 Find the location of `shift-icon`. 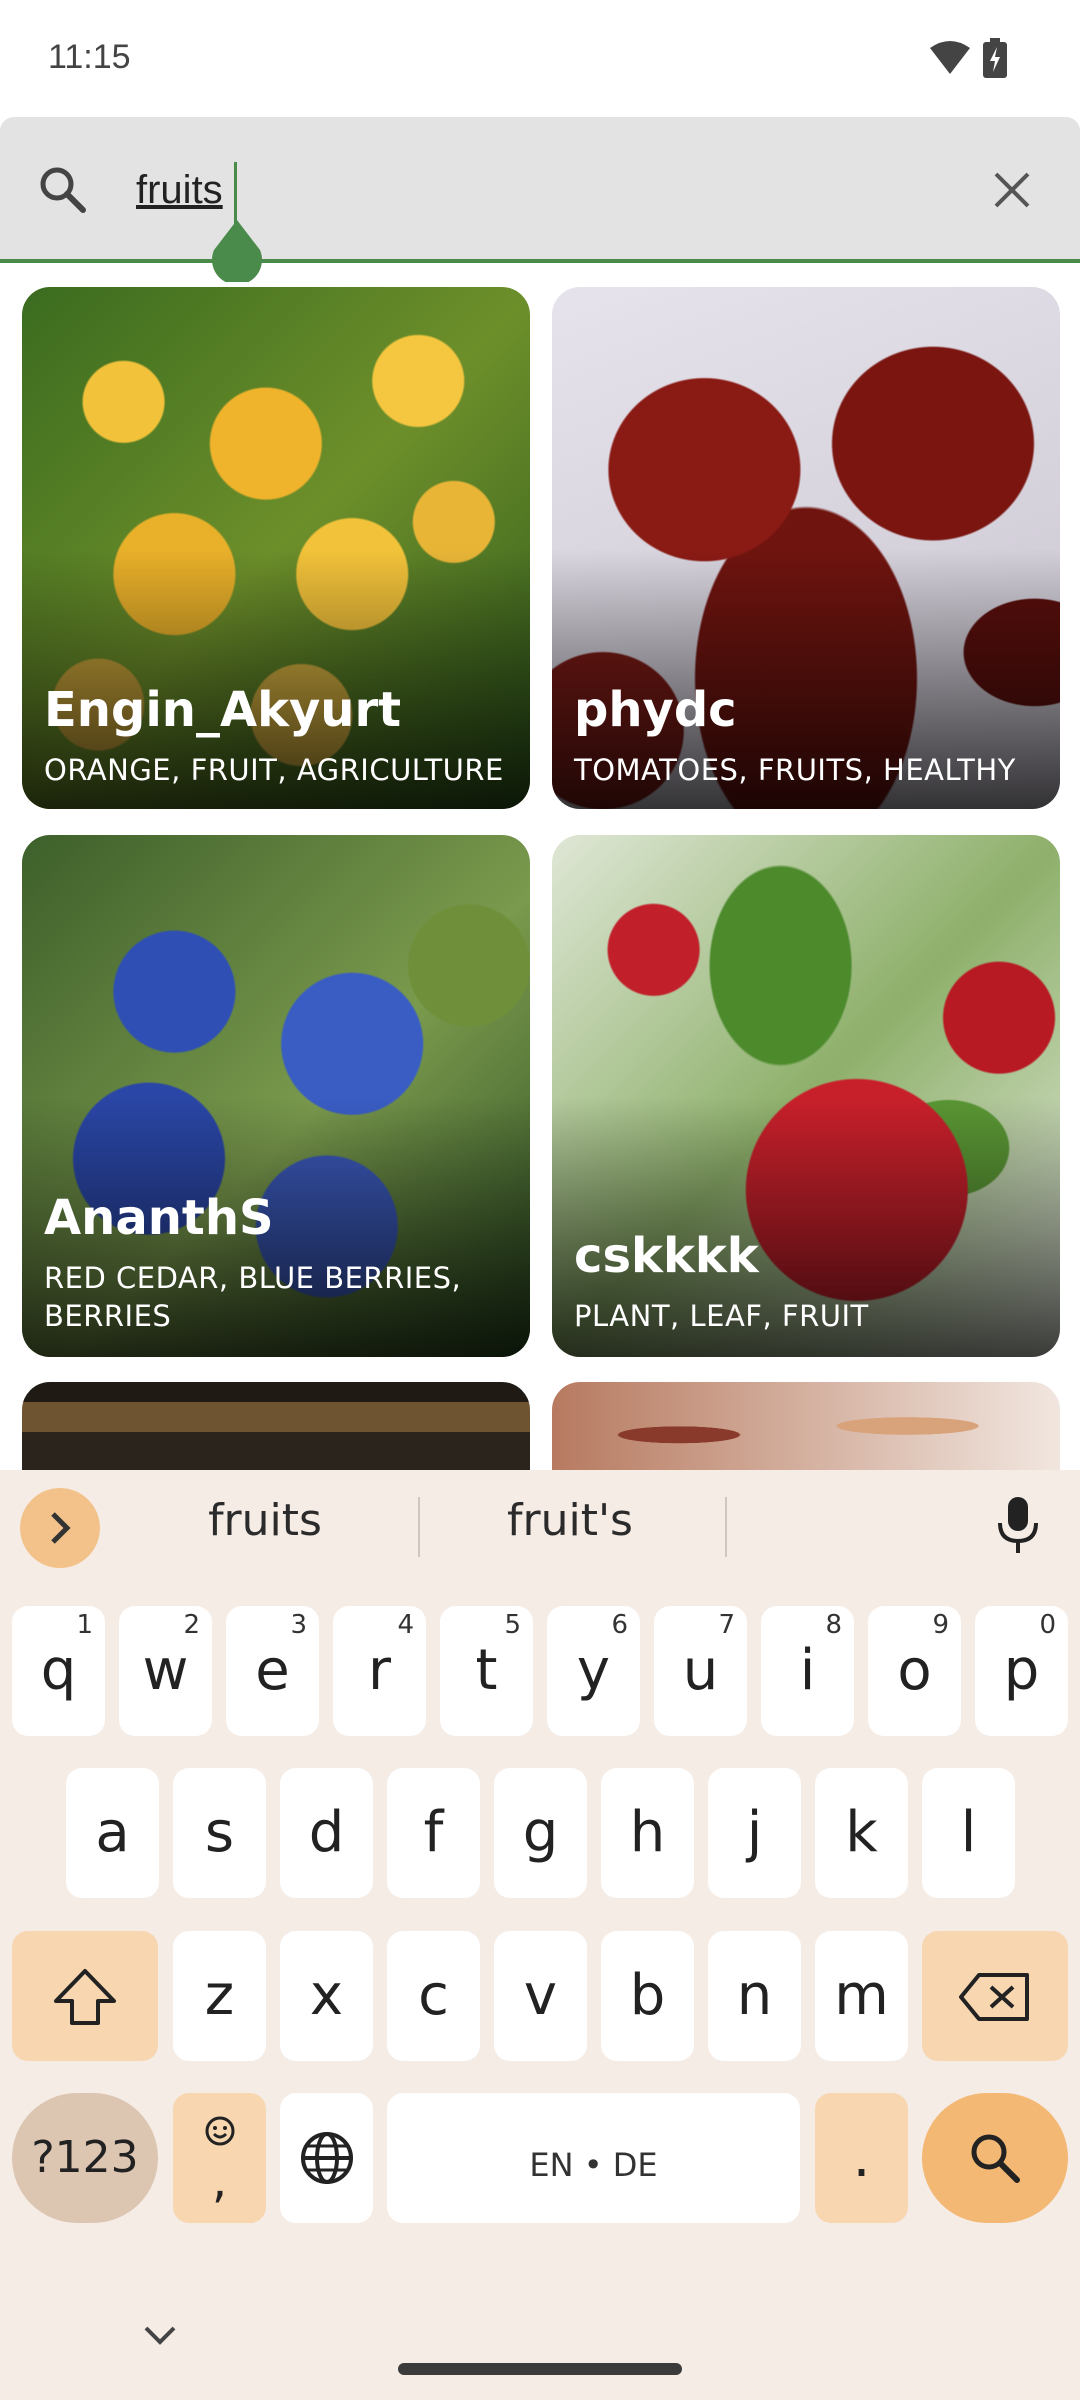

shift-icon is located at coordinates (85, 1997).